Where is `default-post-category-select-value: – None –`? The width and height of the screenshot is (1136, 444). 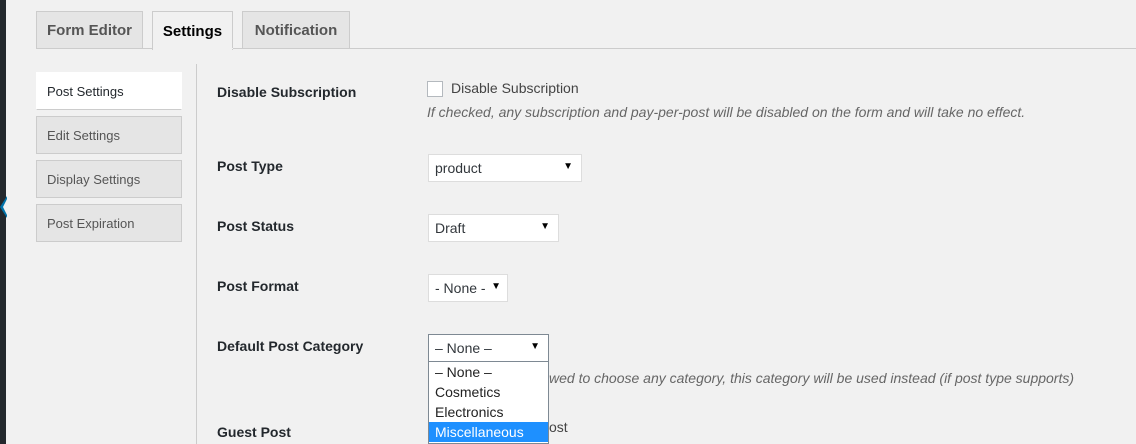 default-post-category-select-value: – None – is located at coordinates (463, 348).